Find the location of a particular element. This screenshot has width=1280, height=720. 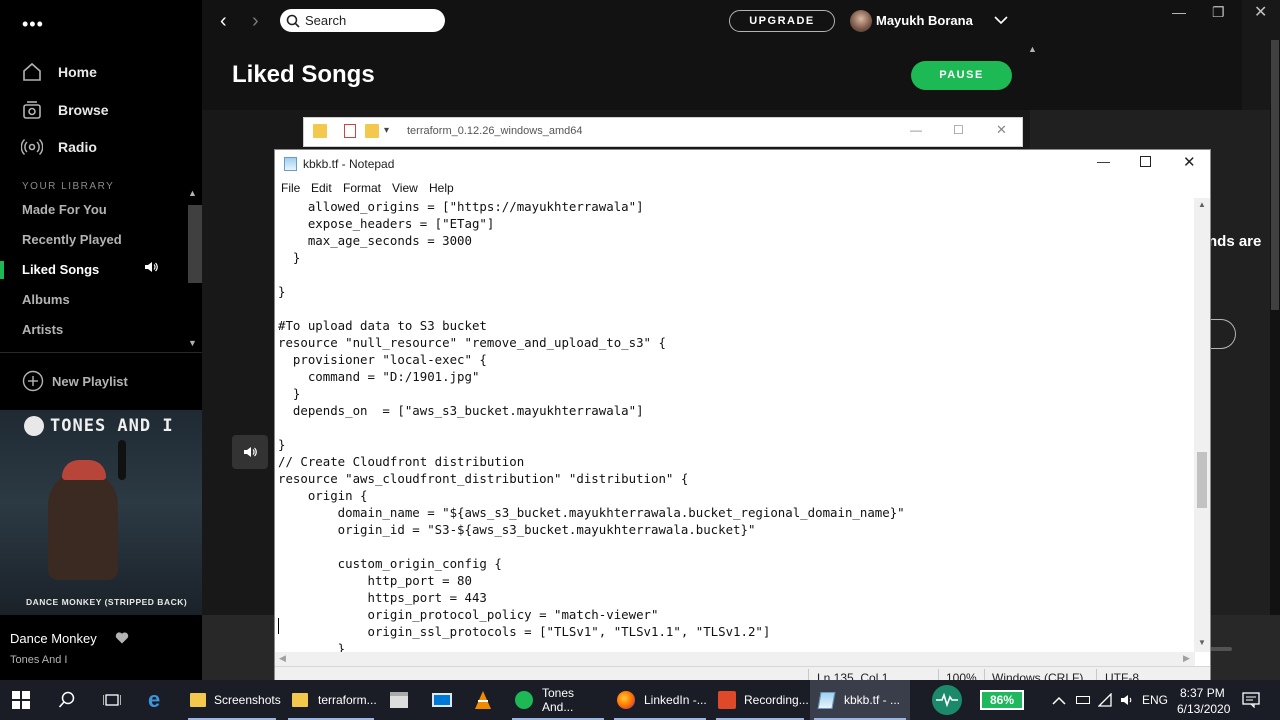

code-line: https_port = 443 is located at coordinates (382, 597).